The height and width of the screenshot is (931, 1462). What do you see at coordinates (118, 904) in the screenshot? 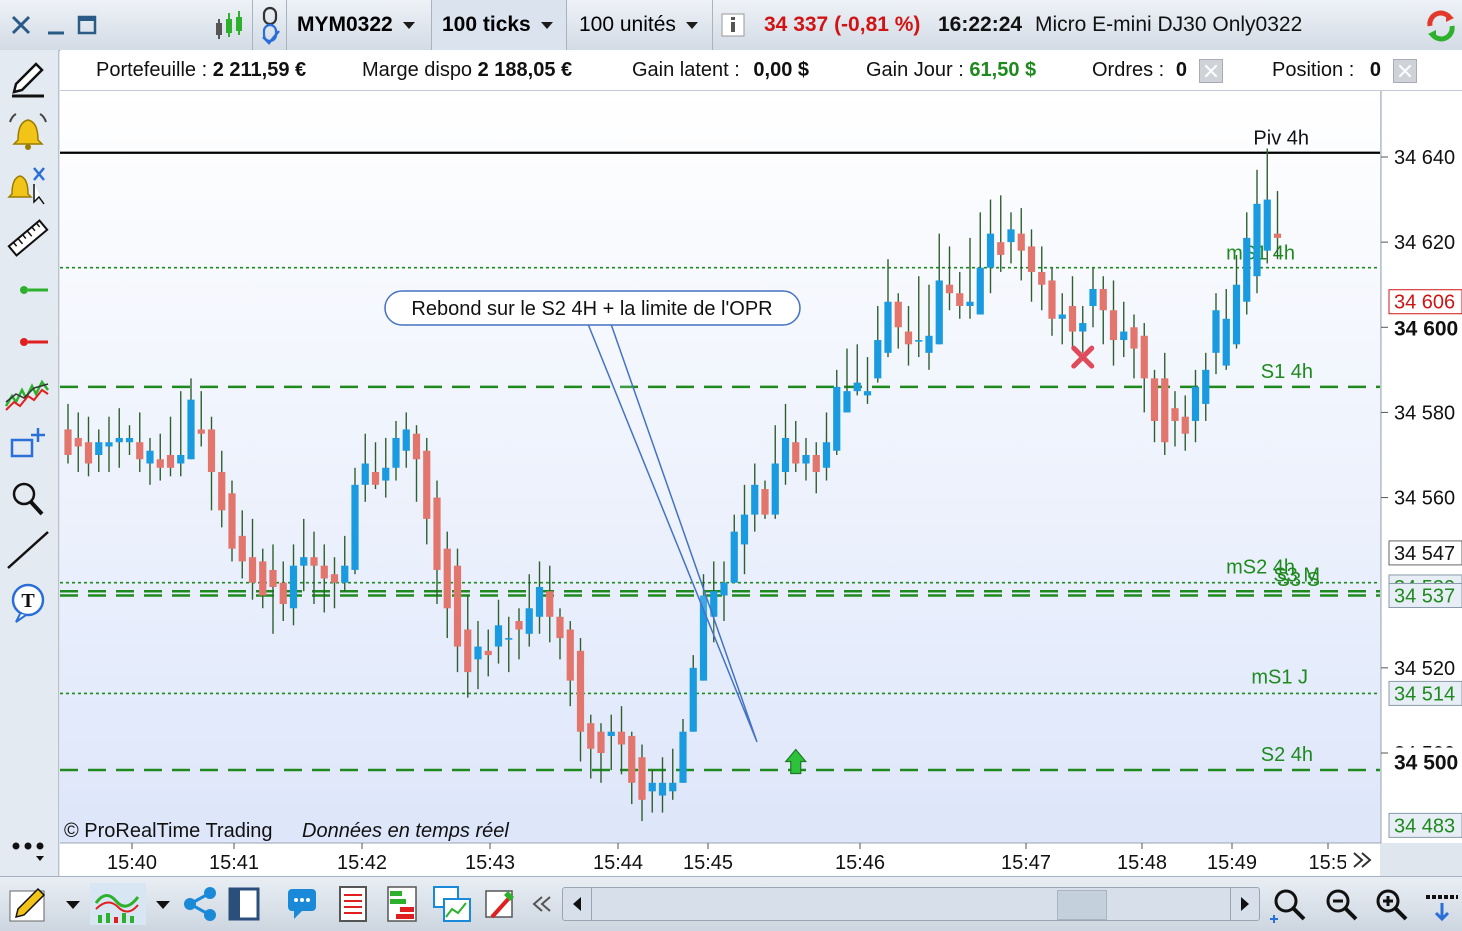
I see `indicator-chart-icon` at bounding box center [118, 904].